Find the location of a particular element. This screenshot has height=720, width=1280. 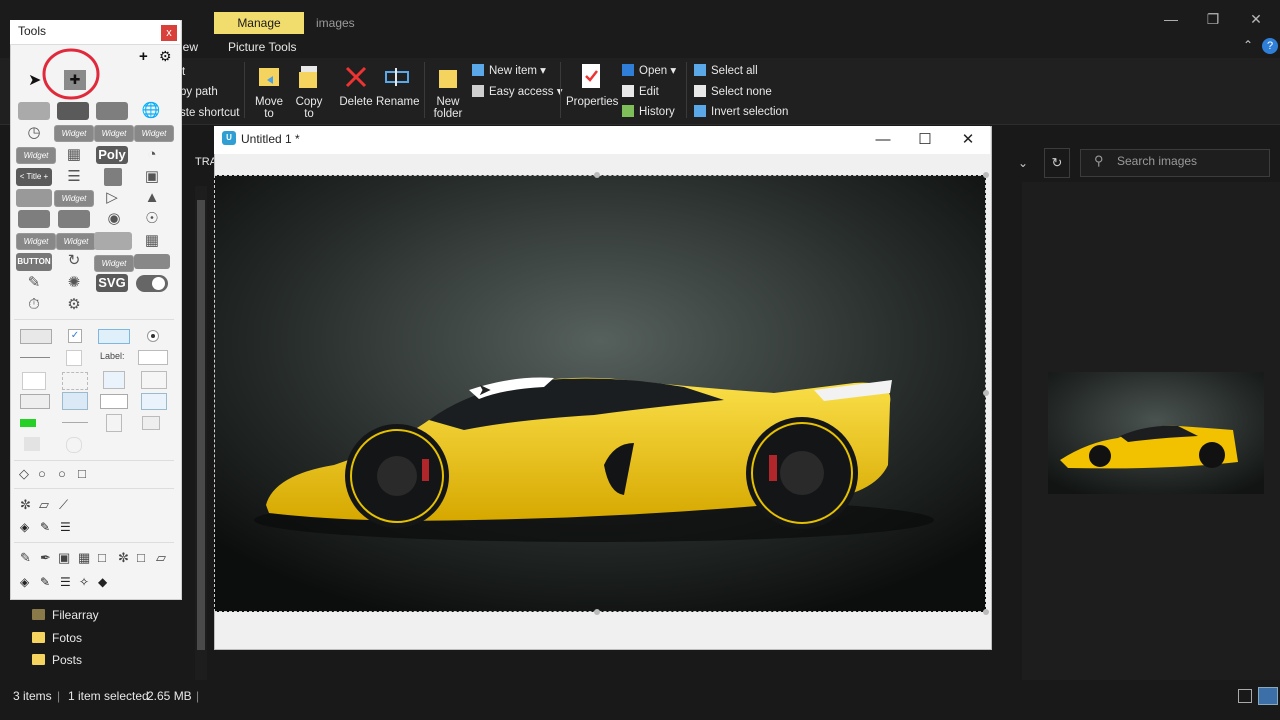

move-to-button: Move to is located at coordinates (269, 91).